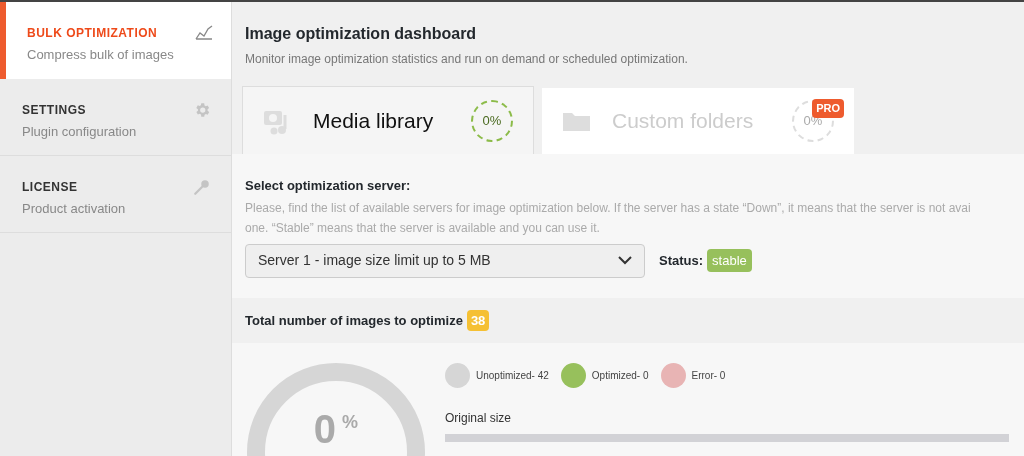  What do you see at coordinates (202, 187) in the screenshot?
I see `key-icon` at bounding box center [202, 187].